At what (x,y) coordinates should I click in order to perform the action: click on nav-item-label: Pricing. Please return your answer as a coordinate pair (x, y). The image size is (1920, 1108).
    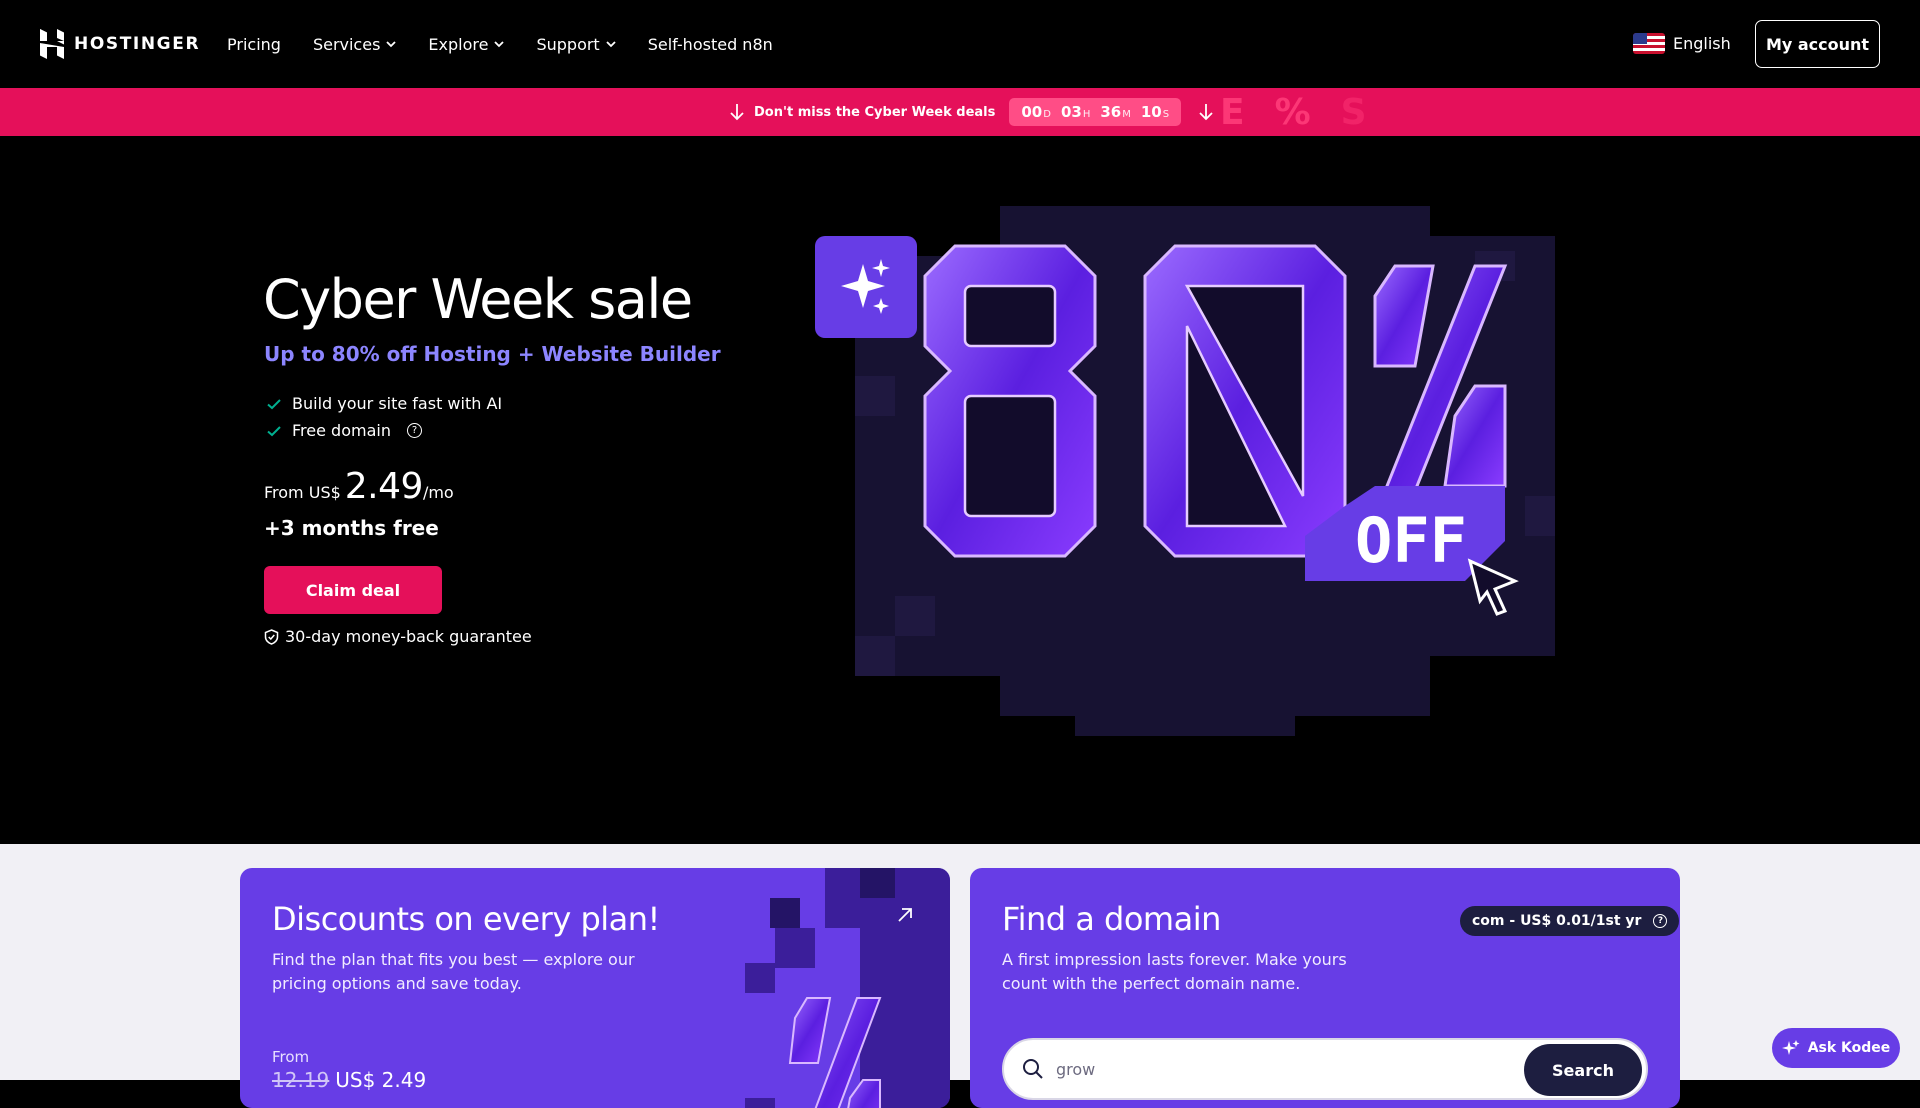
    Looking at the image, I should click on (254, 44).